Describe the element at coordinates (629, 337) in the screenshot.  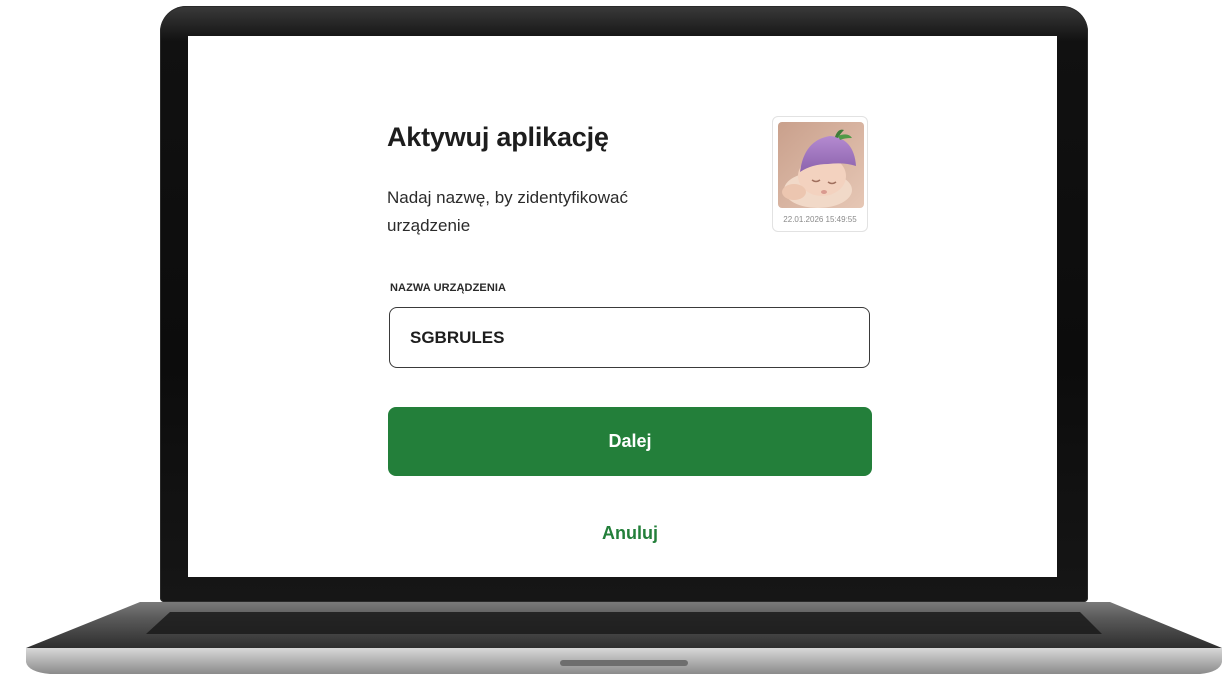
I see `device-name-field: SGBRULES` at that location.